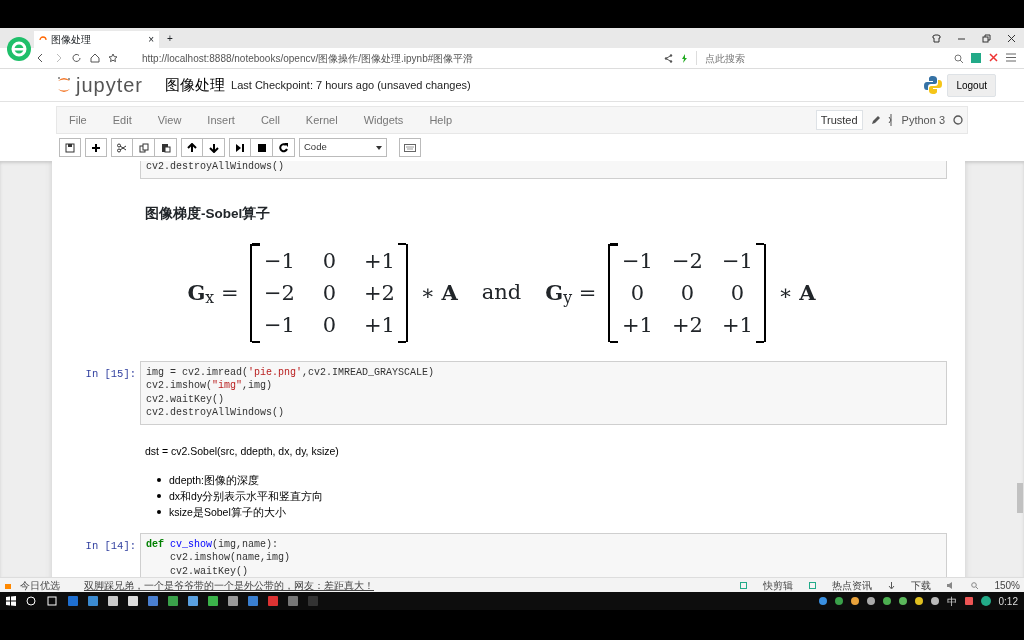  Describe the element at coordinates (1011, 57) in the screenshot. I see `menu-icon` at that location.